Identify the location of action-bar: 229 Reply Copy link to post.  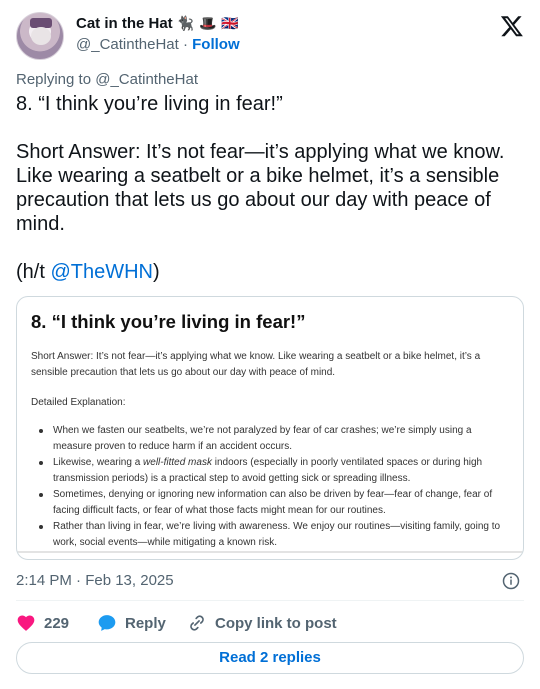
(270, 623).